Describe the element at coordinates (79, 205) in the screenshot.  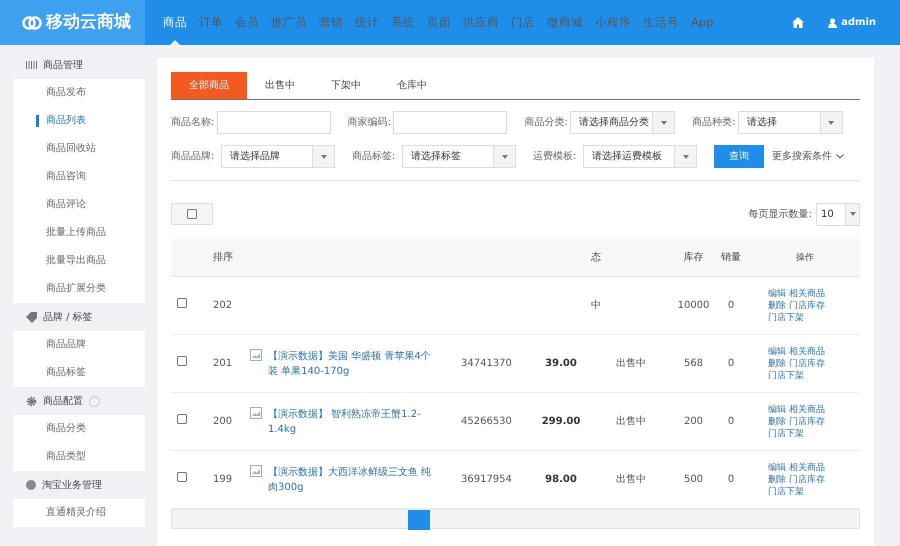
I see `sidebar-item: 商品评论` at that location.